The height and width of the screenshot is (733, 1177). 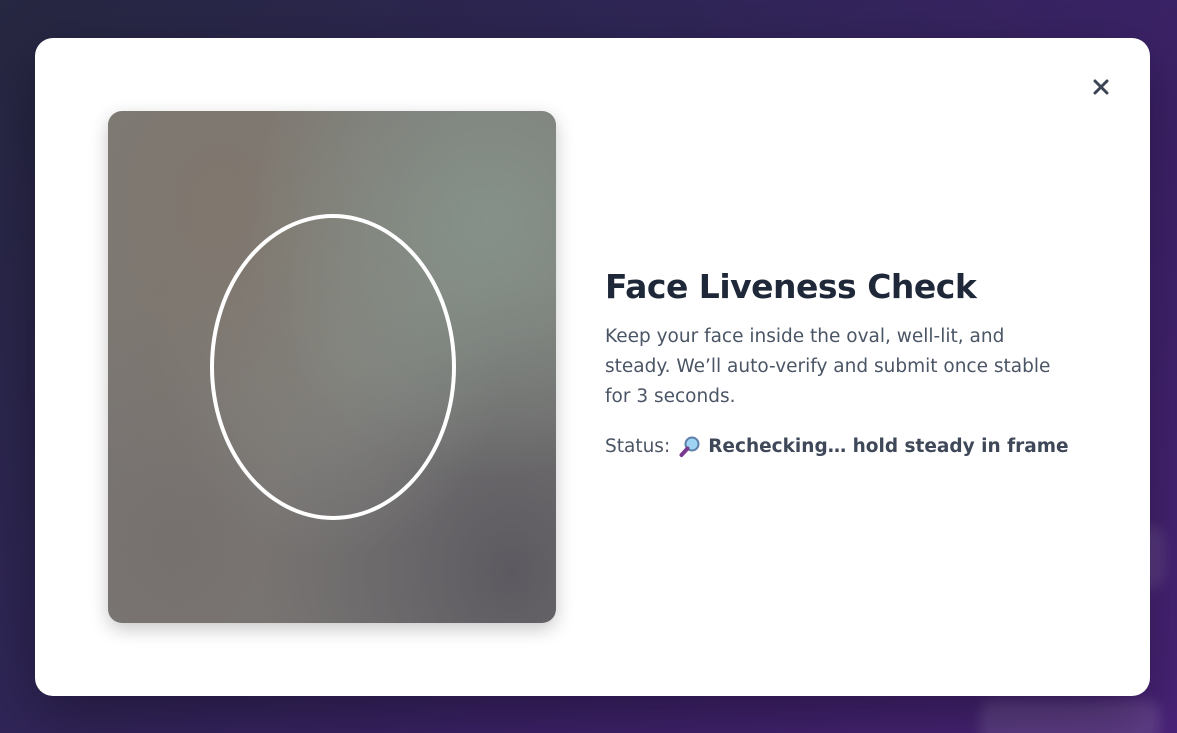 What do you see at coordinates (638, 446) in the screenshot?
I see `status-label: Status:` at bounding box center [638, 446].